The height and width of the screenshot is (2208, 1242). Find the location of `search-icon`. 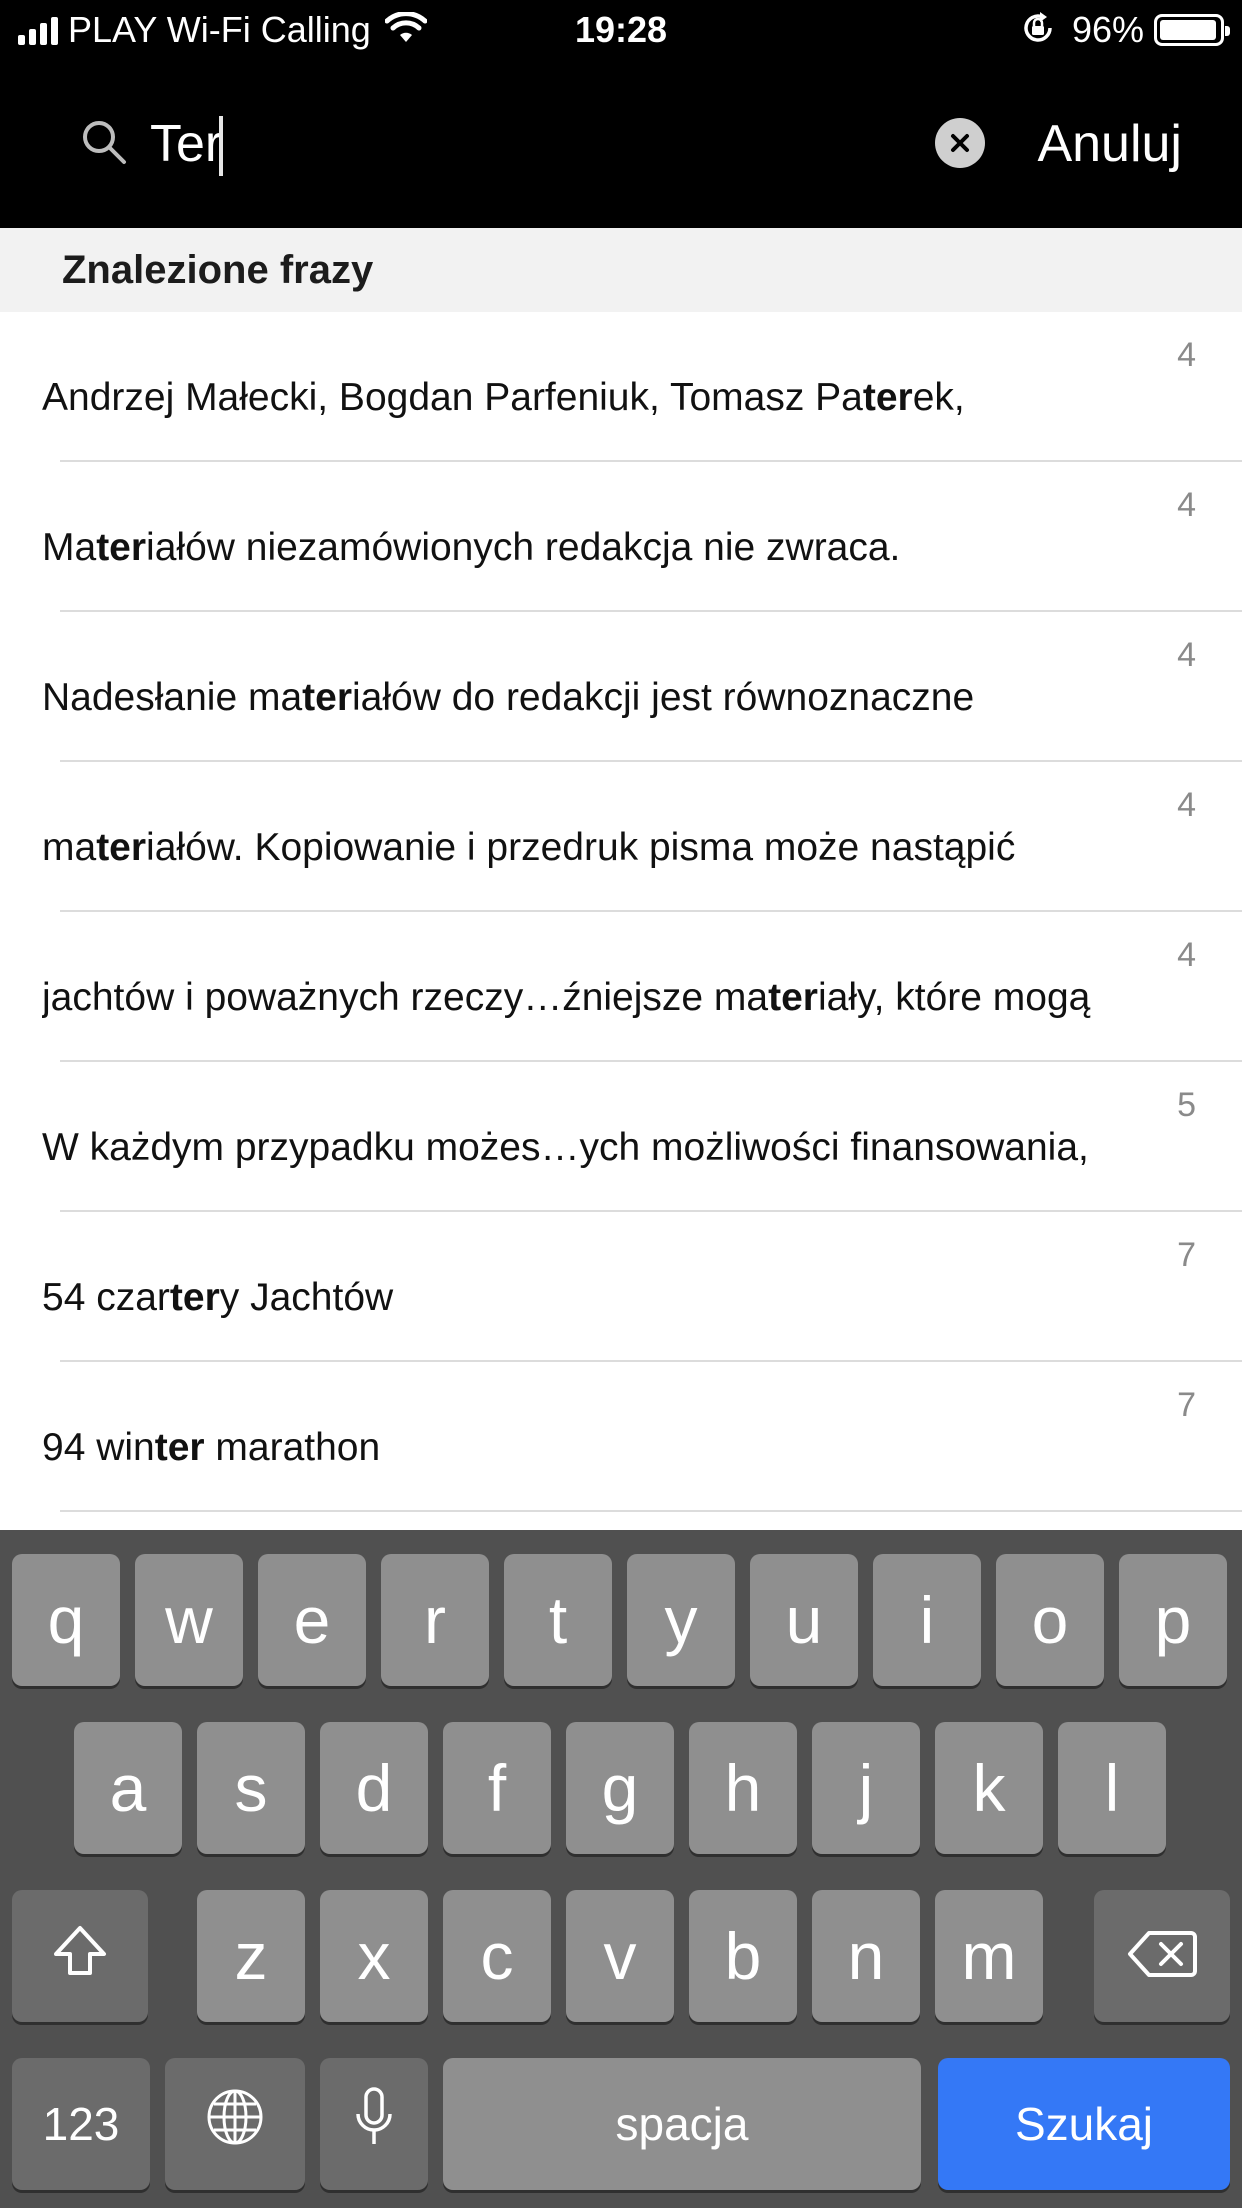

search-icon is located at coordinates (104, 144).